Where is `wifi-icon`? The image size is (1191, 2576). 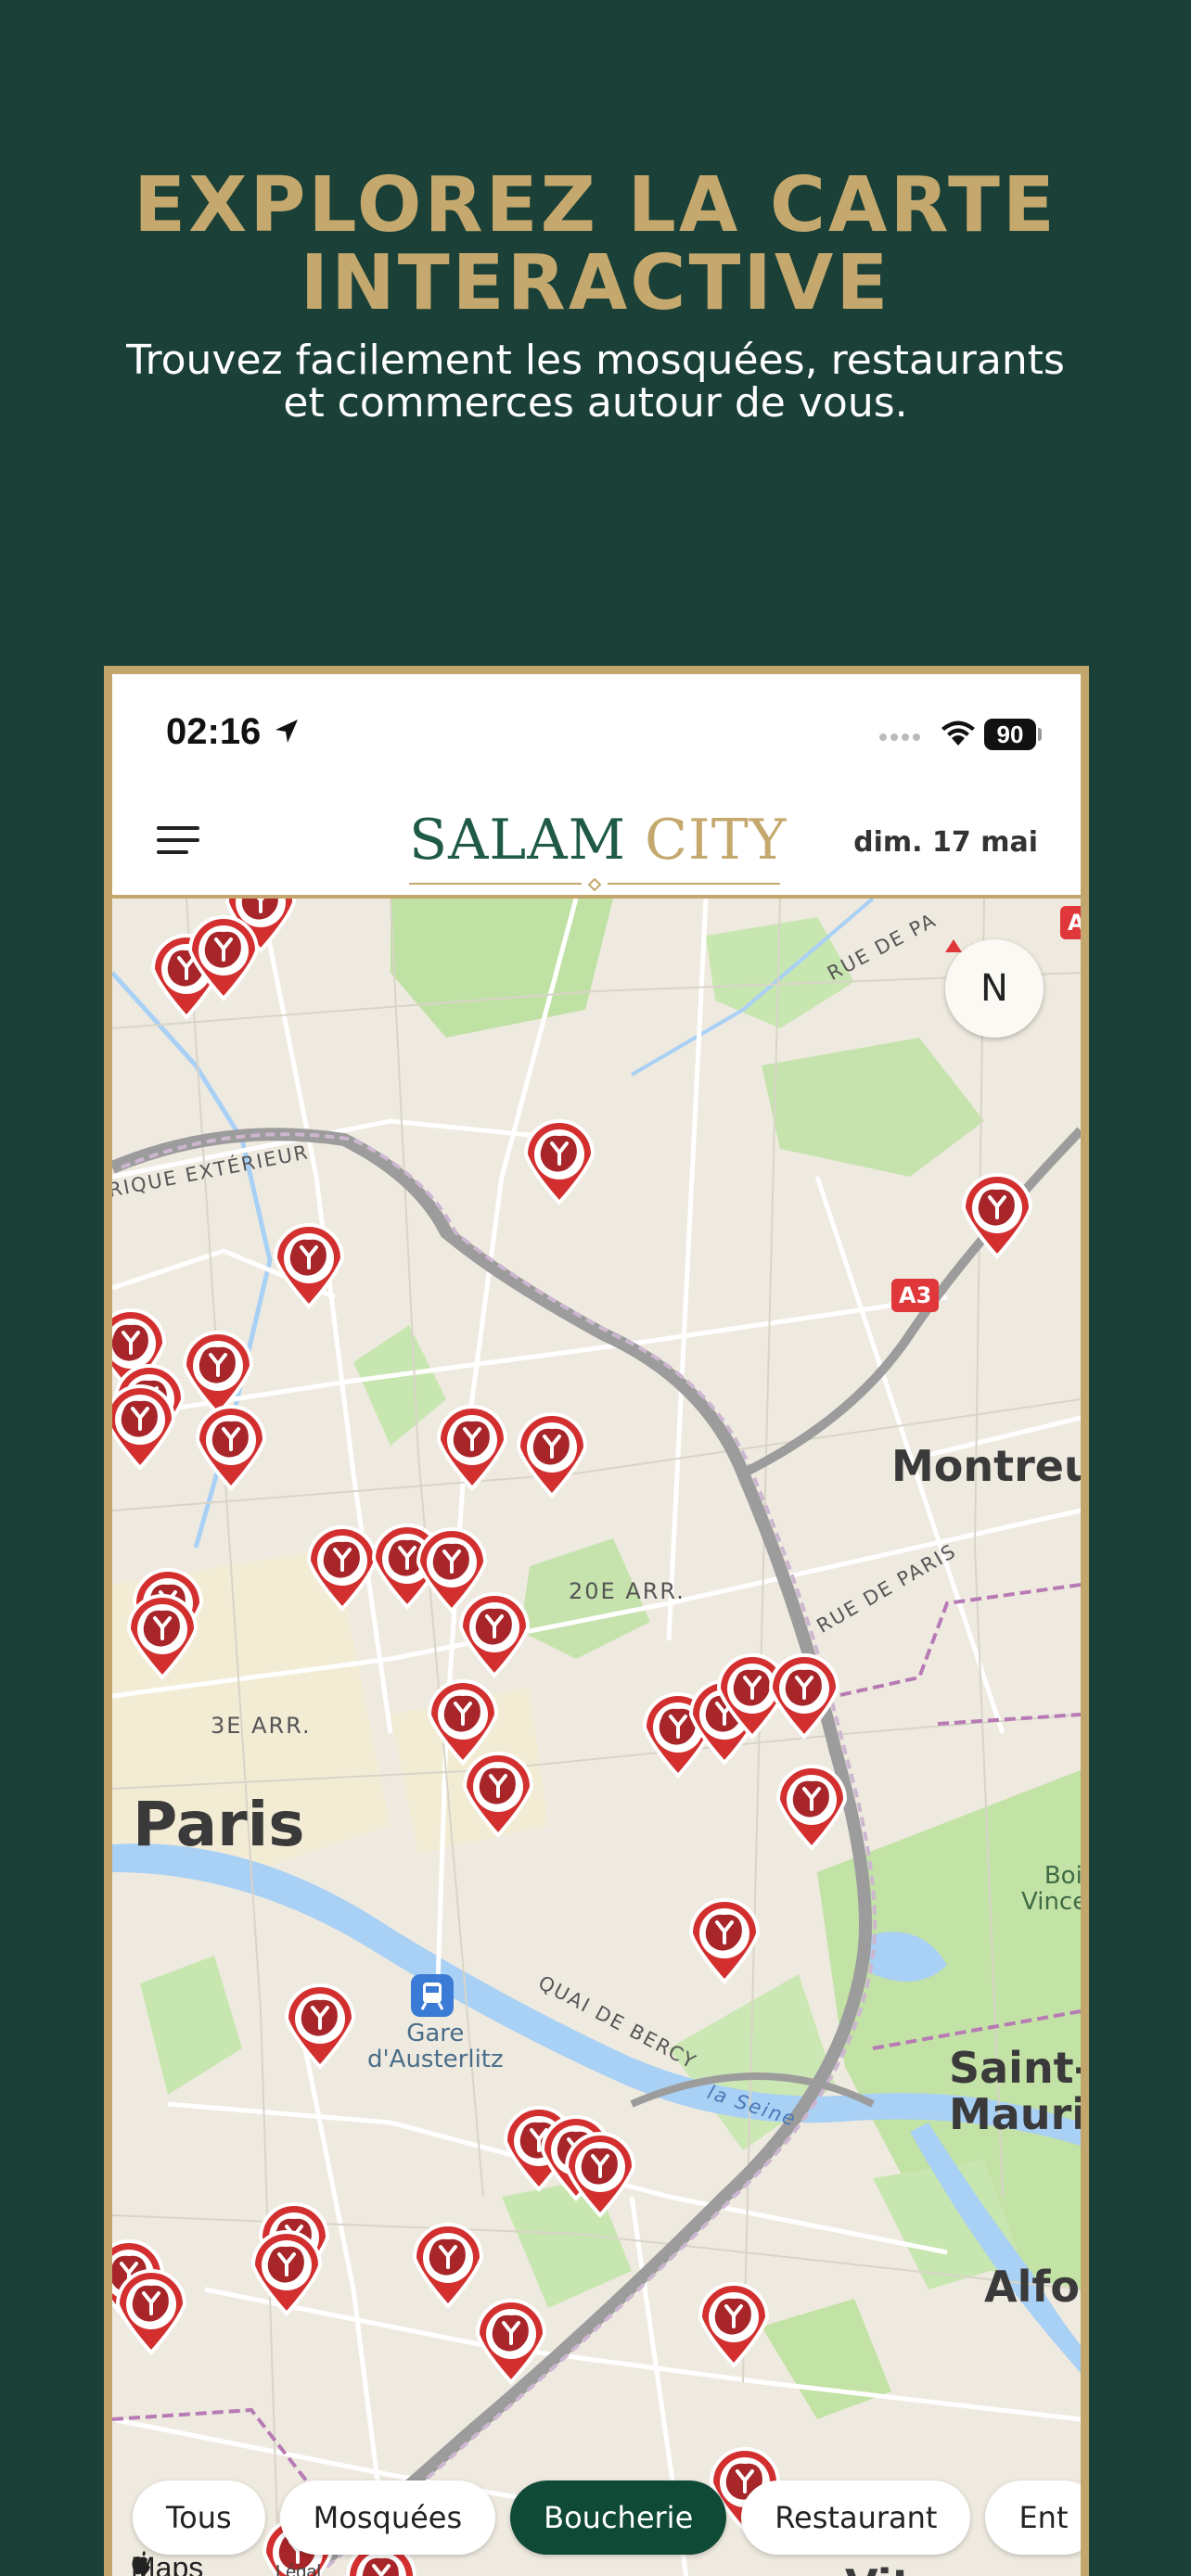
wifi-icon is located at coordinates (958, 733).